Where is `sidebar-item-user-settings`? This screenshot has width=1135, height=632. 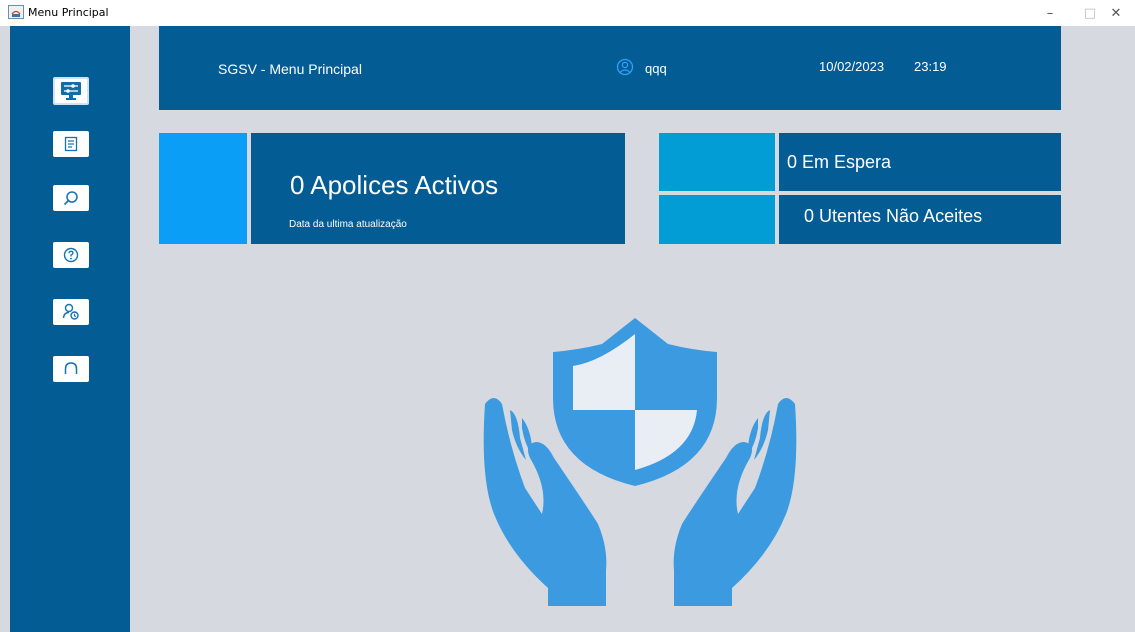 sidebar-item-user-settings is located at coordinates (71, 312).